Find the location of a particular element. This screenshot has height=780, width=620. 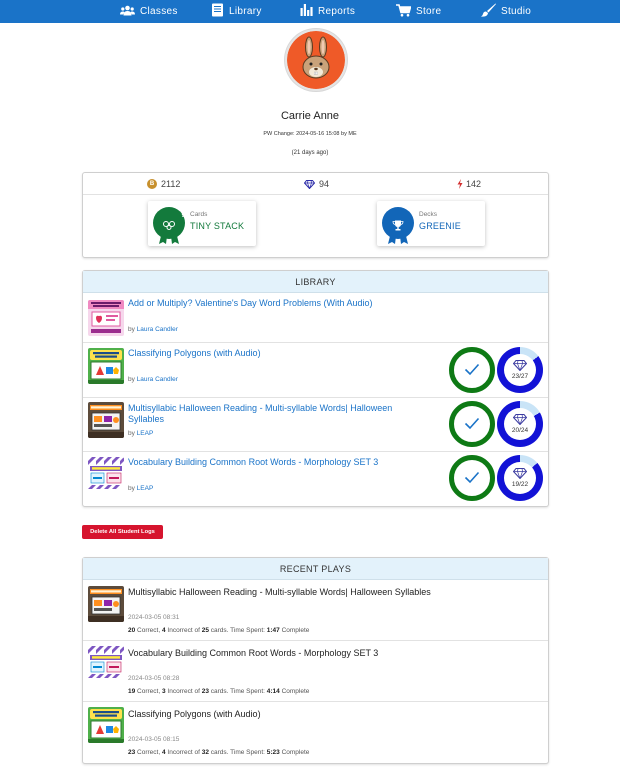

nav-store-label: Store is located at coordinates (429, 11).